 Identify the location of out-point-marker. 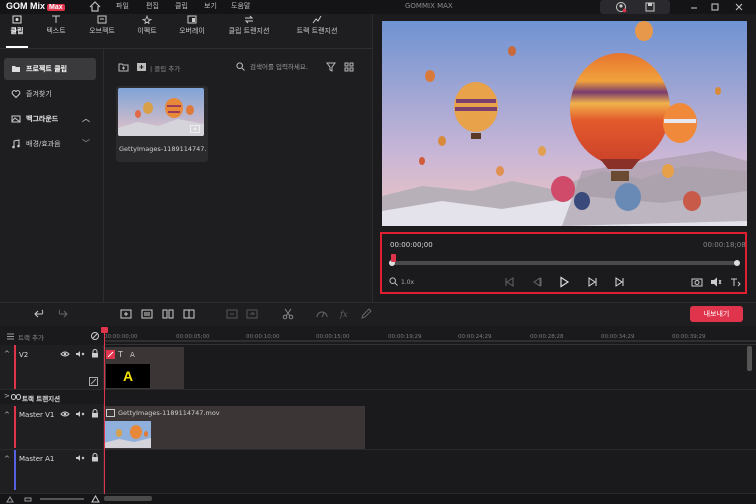
(737, 263).